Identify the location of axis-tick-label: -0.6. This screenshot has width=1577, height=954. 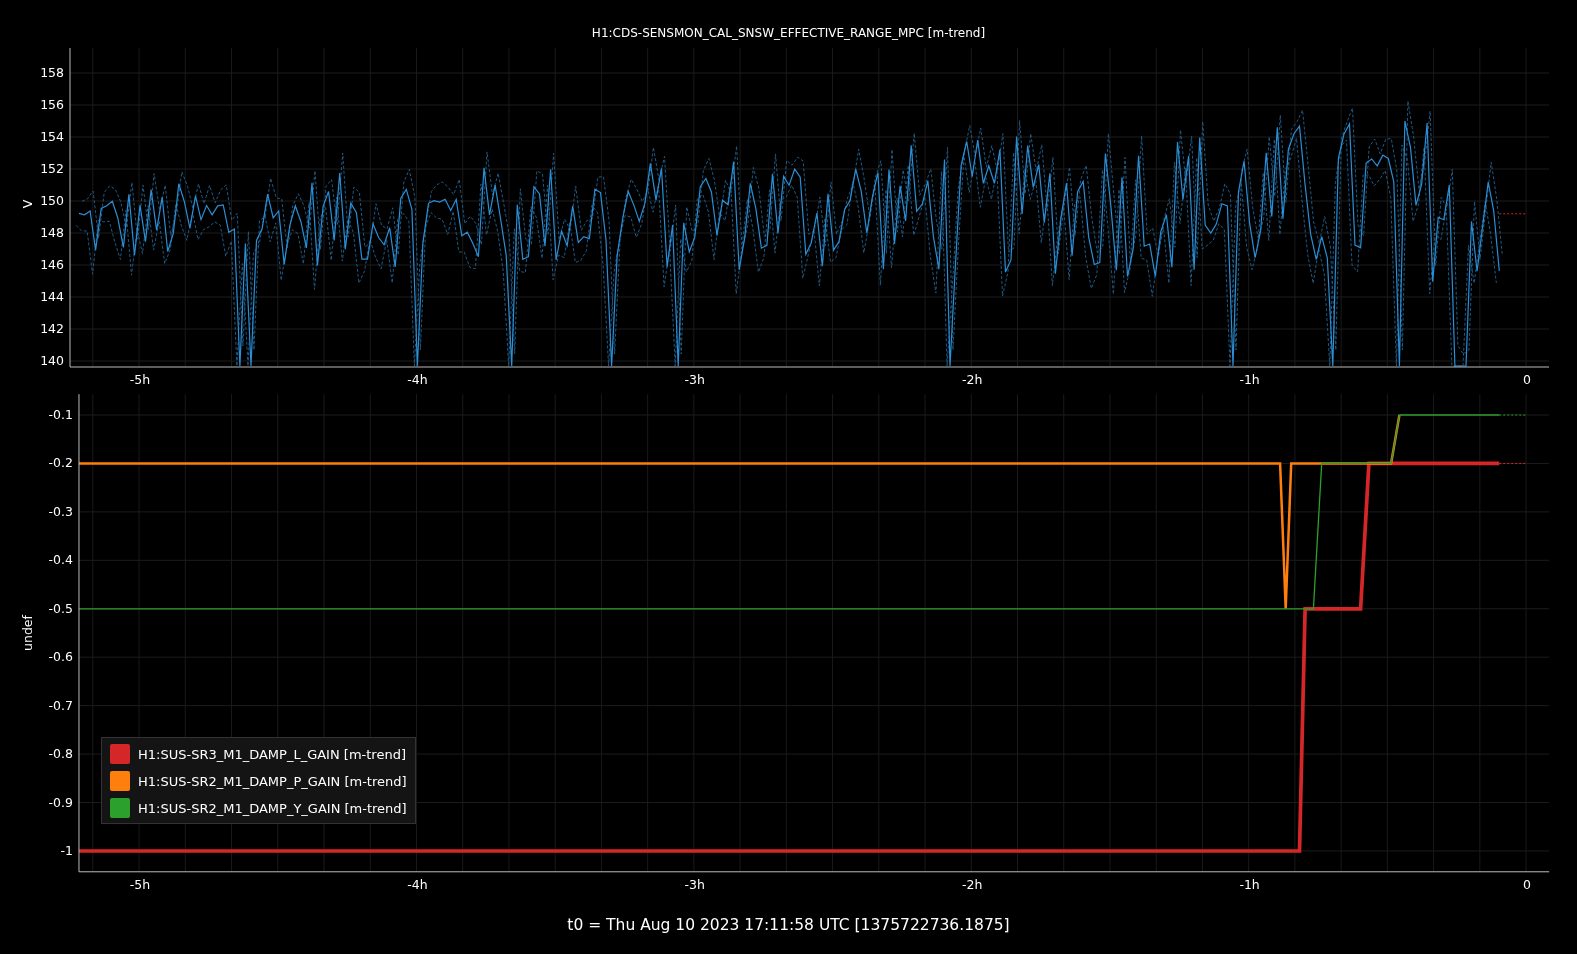
(60, 657).